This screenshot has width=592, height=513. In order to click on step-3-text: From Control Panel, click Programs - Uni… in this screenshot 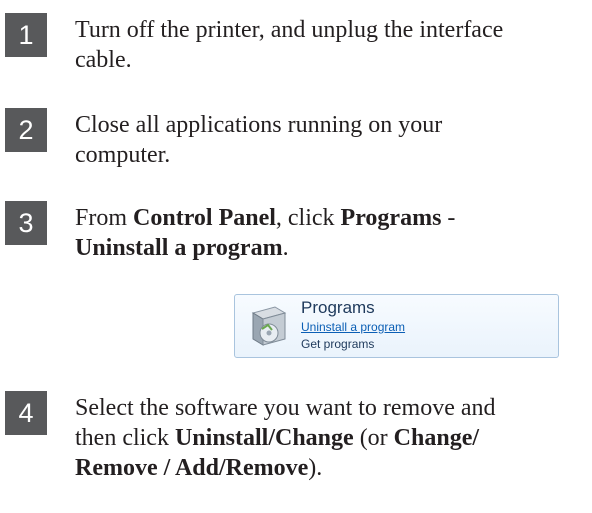, I will do `click(332, 233)`.